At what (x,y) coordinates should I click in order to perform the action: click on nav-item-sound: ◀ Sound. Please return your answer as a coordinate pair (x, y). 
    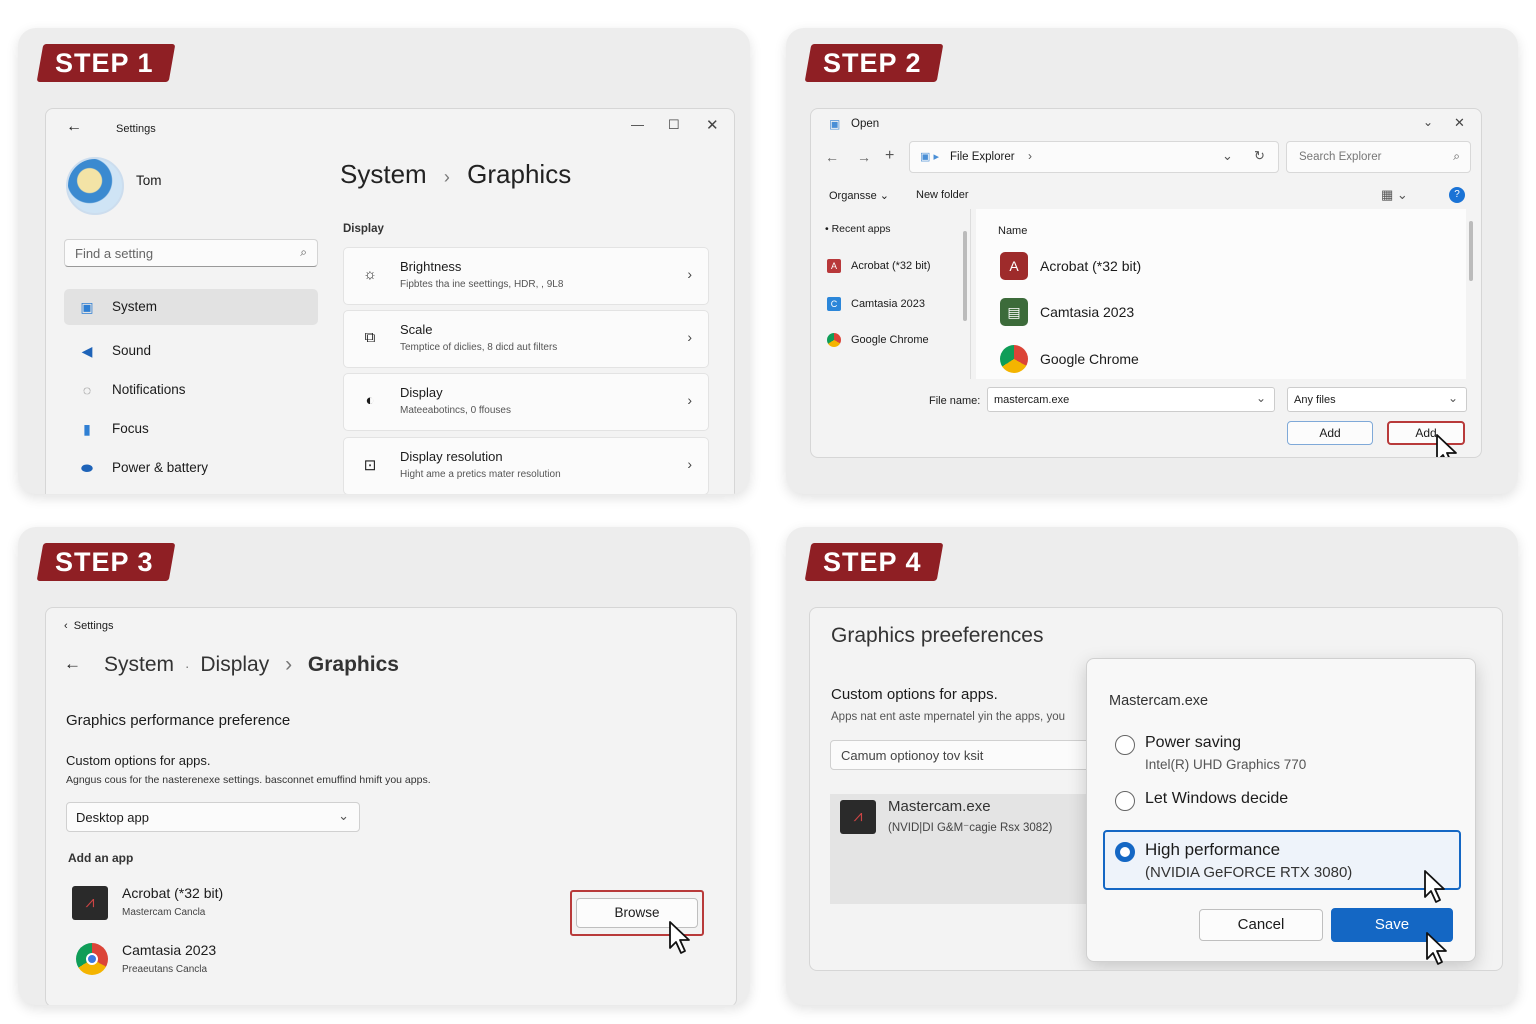
    Looking at the image, I should click on (191, 351).